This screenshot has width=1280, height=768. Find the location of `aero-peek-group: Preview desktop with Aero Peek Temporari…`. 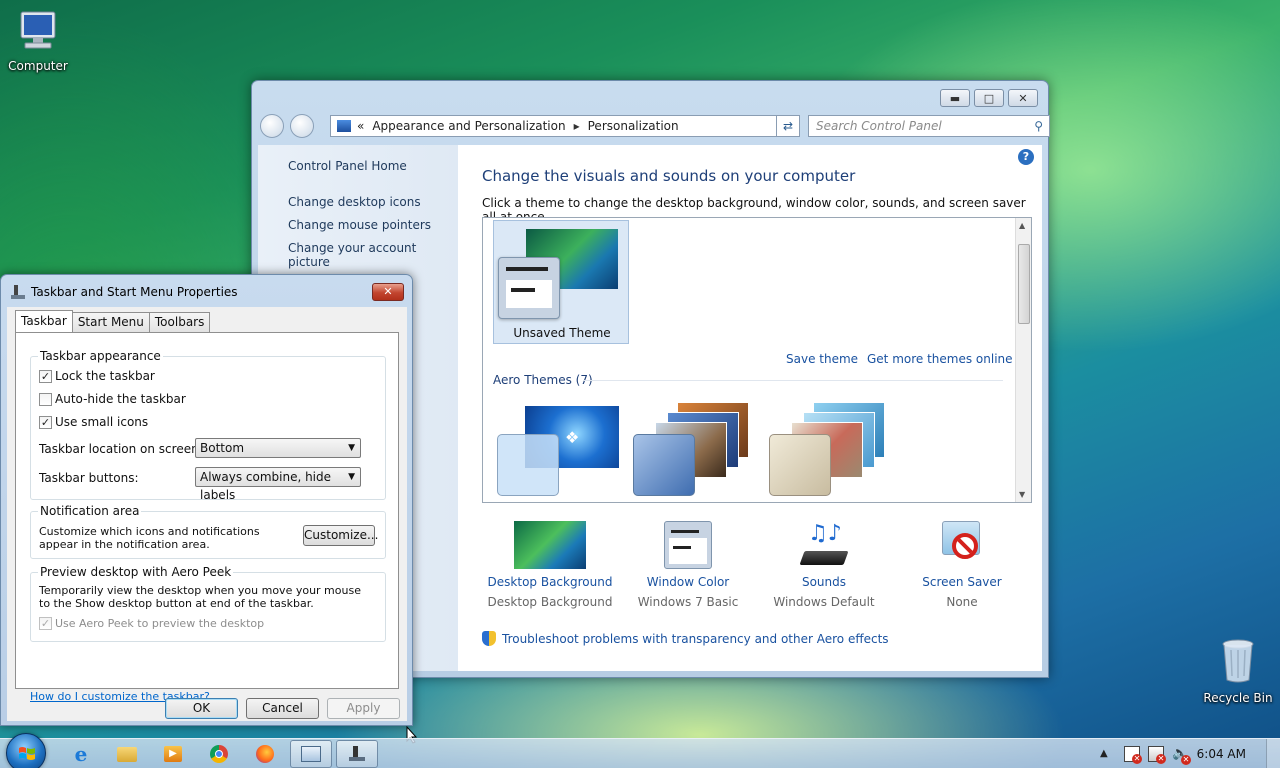

aero-peek-group: Preview desktop with Aero Peek Temporari… is located at coordinates (208, 603).